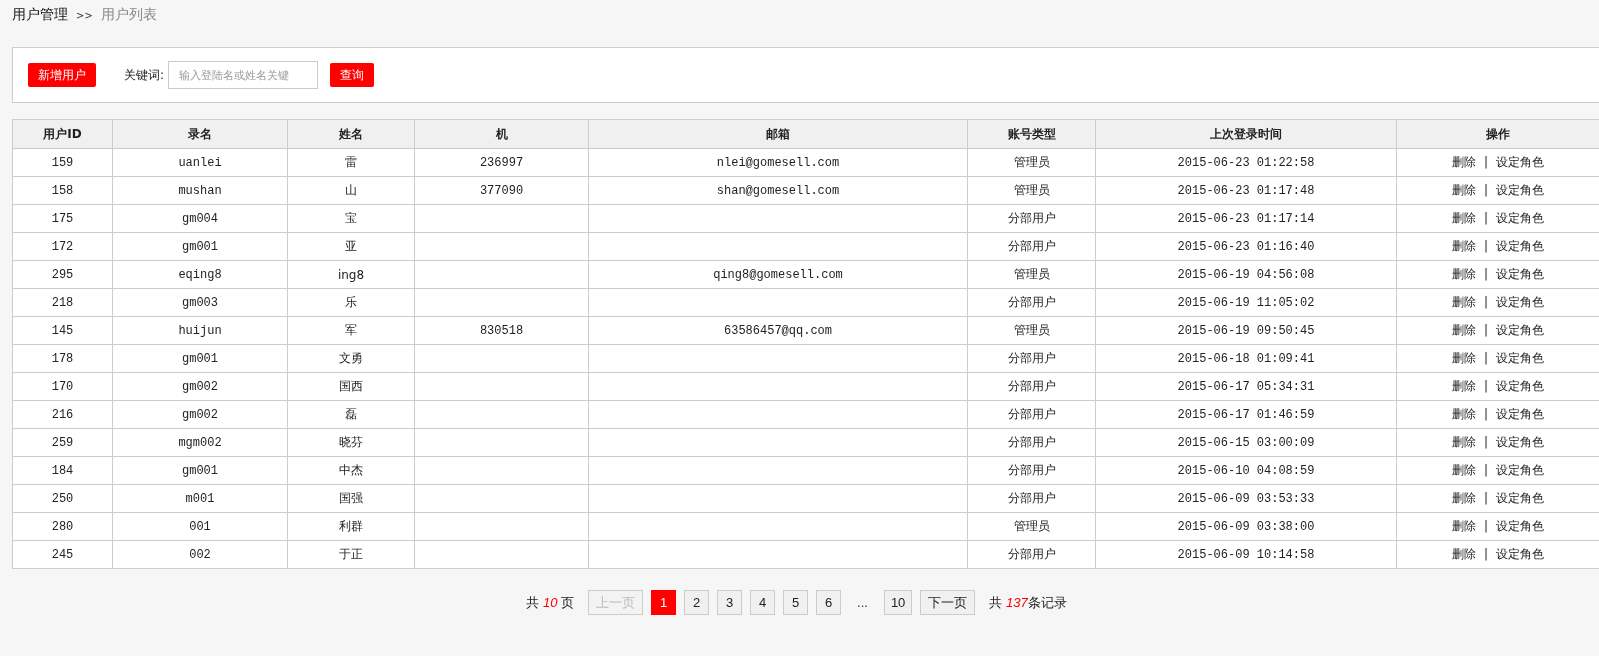 This screenshot has height=656, width=1599. Describe the element at coordinates (1246, 218) in the screenshot. I see `table-cell: 2015-06-23 01:17:14` at that location.